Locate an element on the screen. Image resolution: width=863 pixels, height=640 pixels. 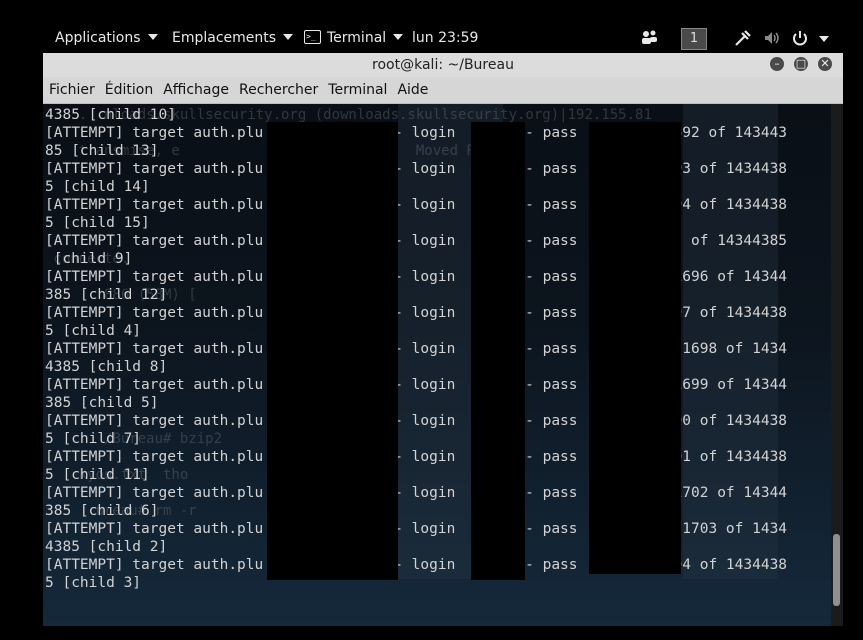
terminal-app-menu: >_ Terminal is located at coordinates (354, 38).